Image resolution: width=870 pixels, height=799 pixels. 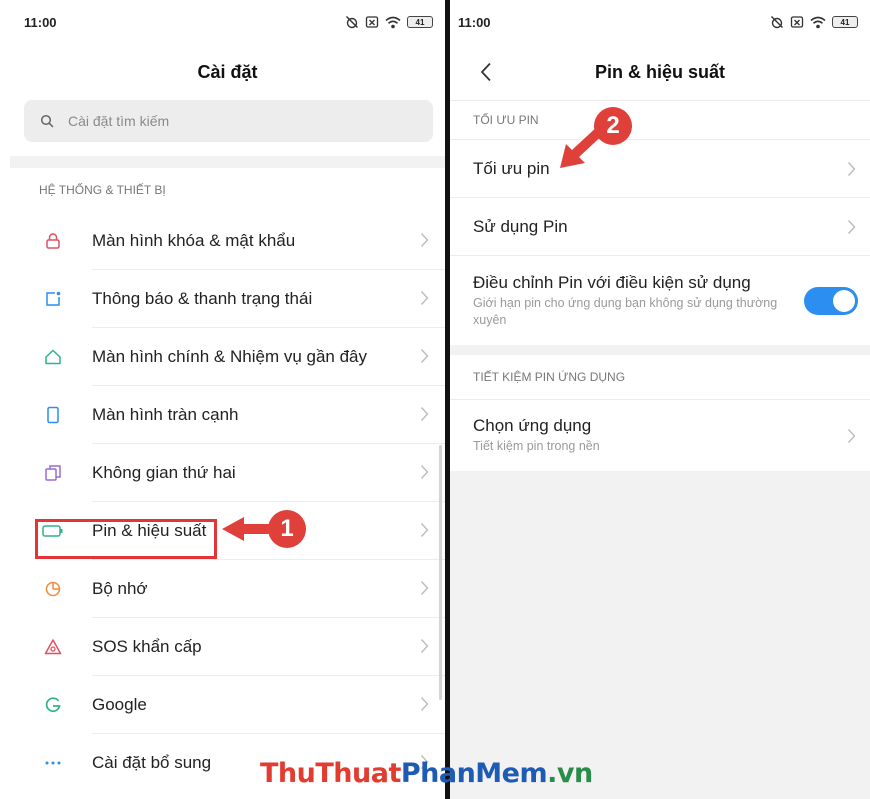 I want to click on sos-icon, so click(x=53, y=647).